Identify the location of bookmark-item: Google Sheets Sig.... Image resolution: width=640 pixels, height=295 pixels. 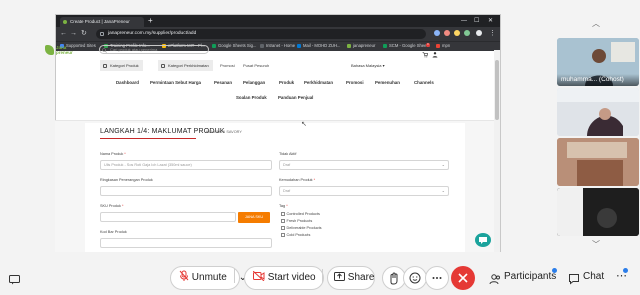
(234, 46).